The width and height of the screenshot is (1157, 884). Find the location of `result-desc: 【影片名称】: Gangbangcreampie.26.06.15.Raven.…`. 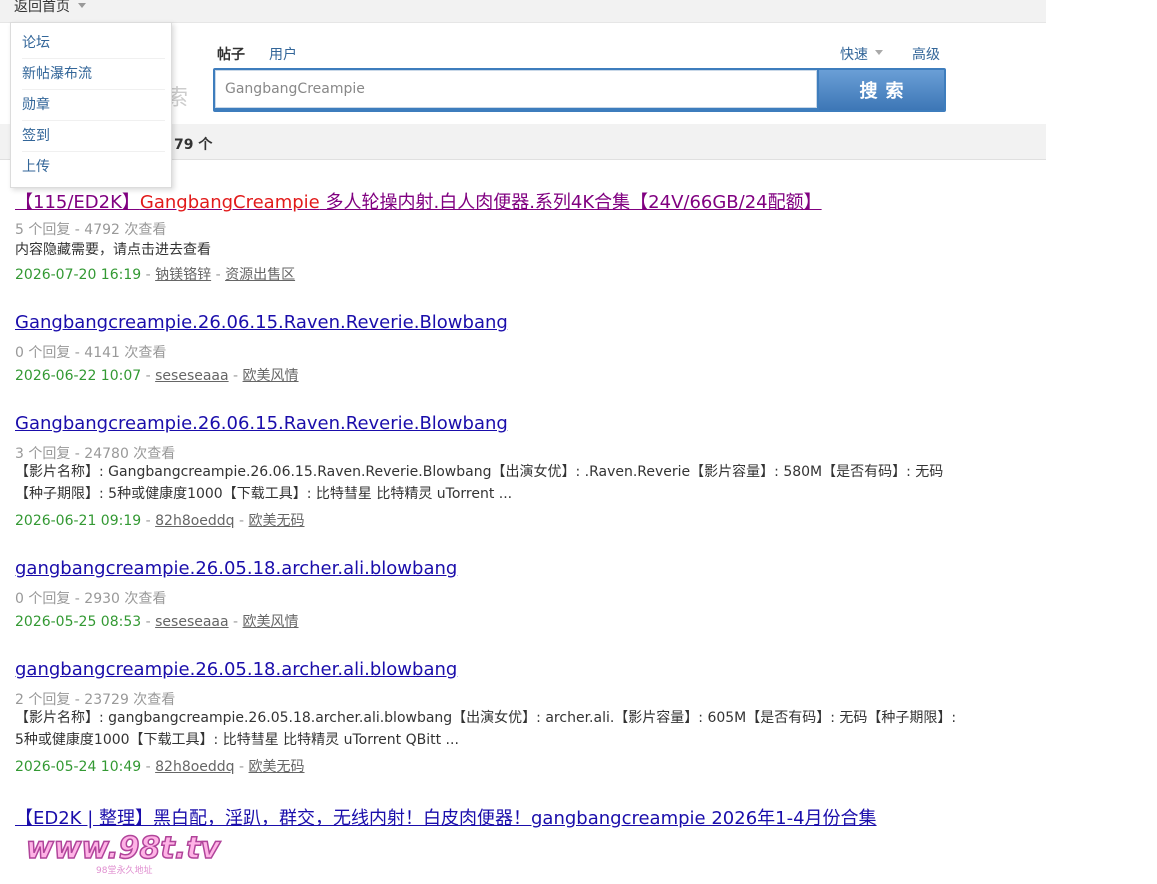

result-desc: 【影片名称】: Gangbangcreampie.26.06.15.Raven.… is located at coordinates (479, 483).